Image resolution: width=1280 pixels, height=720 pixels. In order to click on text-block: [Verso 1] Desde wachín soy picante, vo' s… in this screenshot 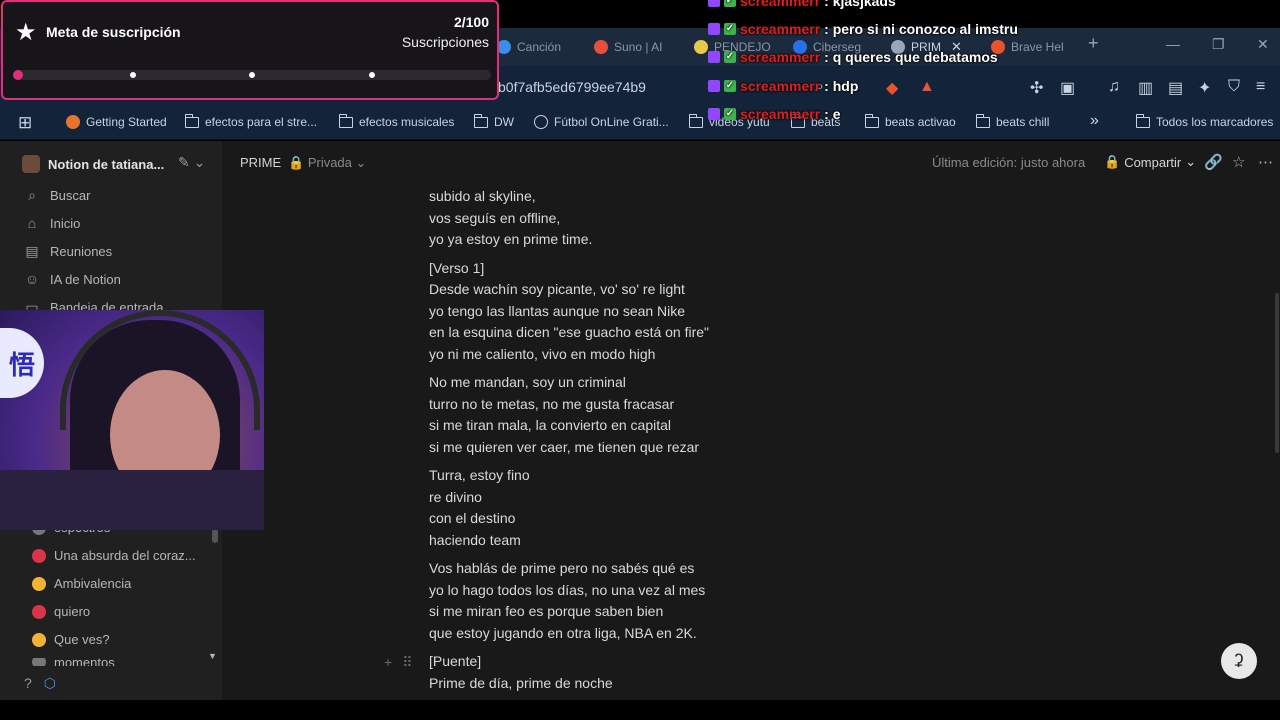, I will do `click(679, 312)`.